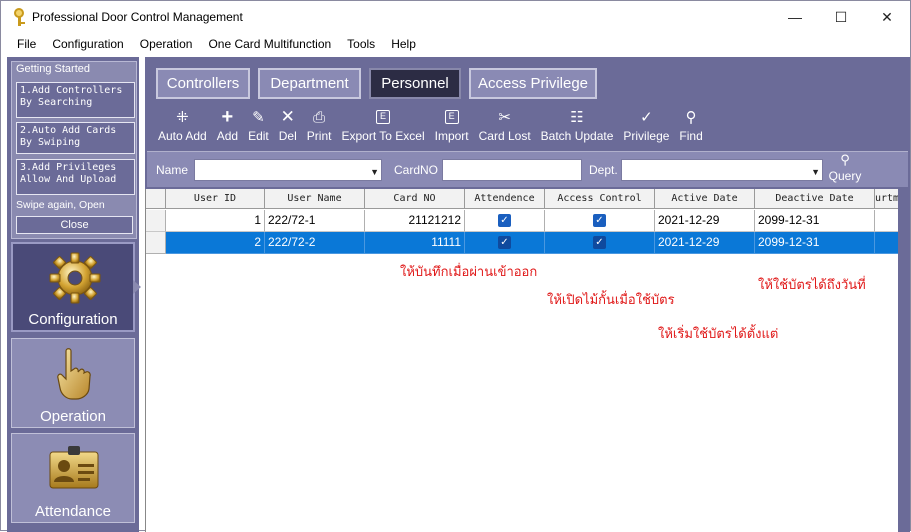  Describe the element at coordinates (705, 199) in the screenshot. I see `col-active-date: Active Date` at that location.